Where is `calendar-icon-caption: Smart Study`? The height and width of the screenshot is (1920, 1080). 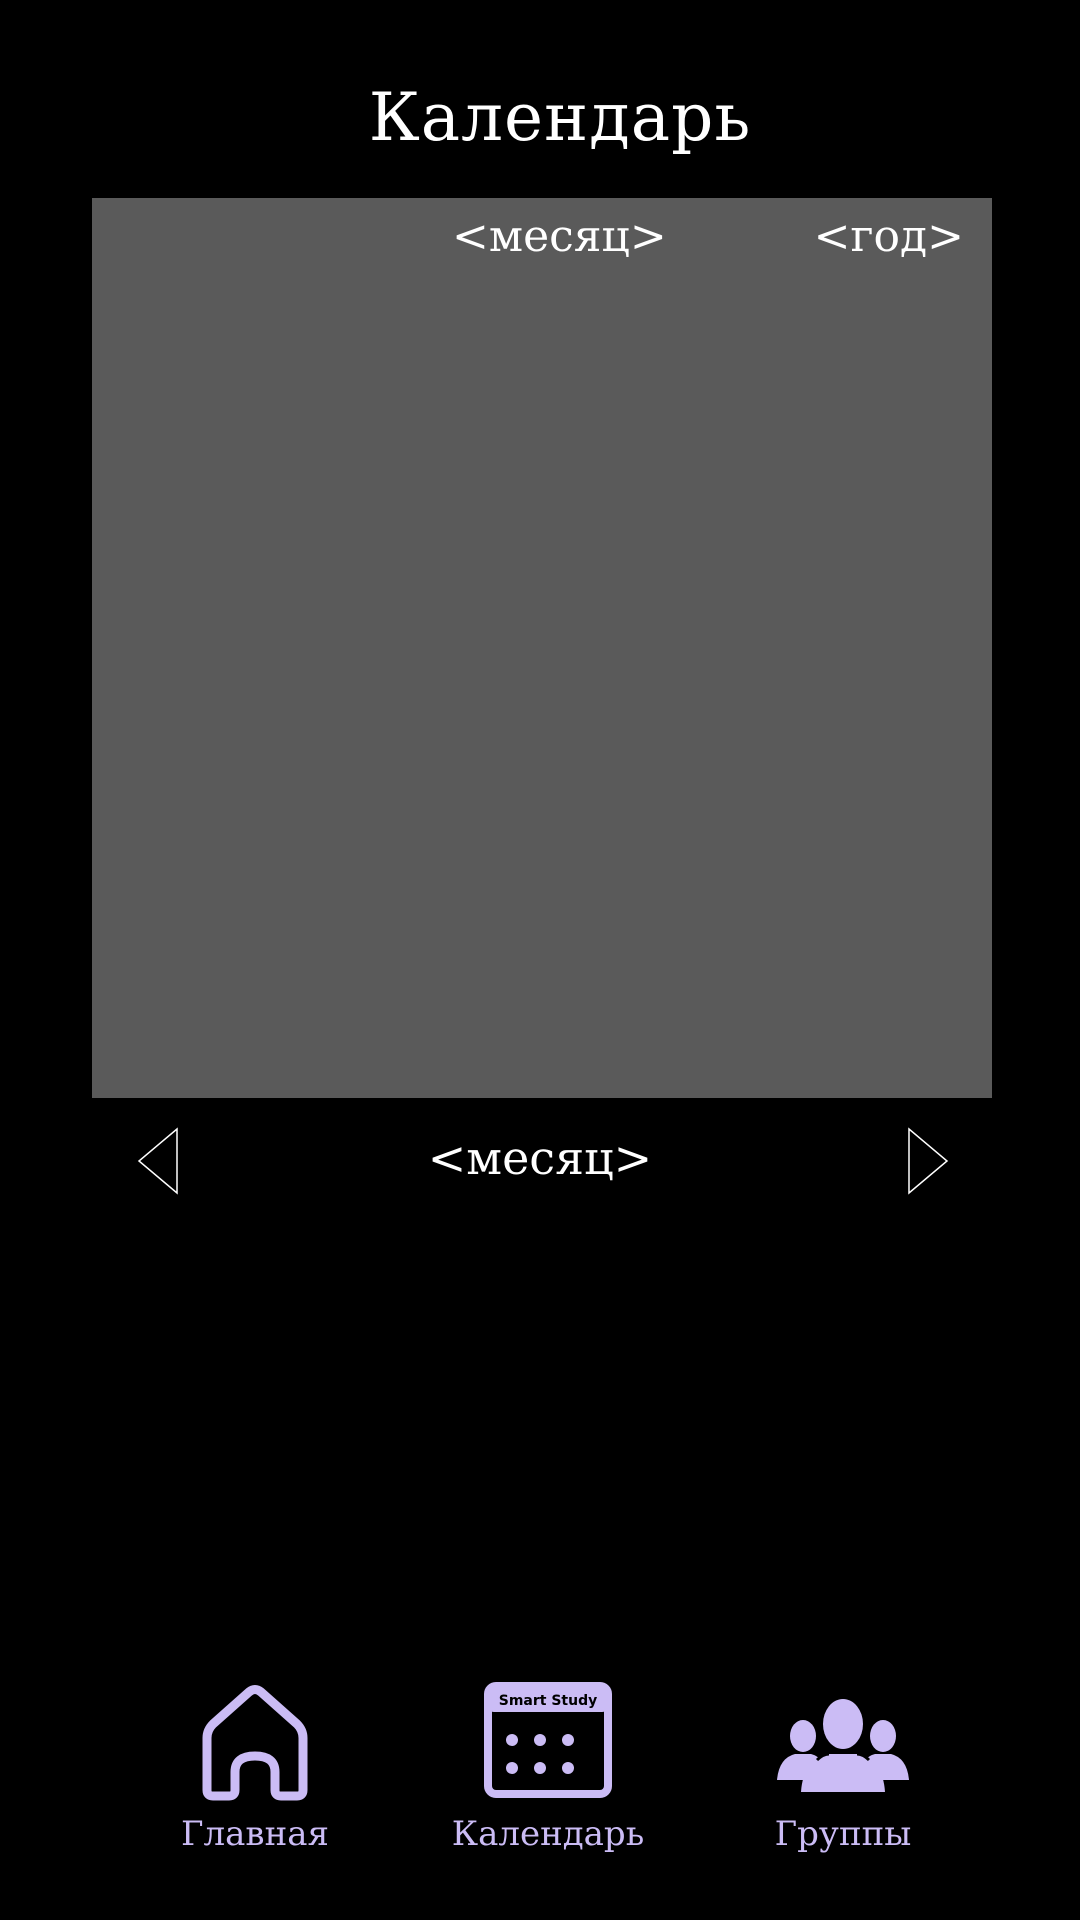
calendar-icon-caption: Smart Study is located at coordinates (548, 1701).